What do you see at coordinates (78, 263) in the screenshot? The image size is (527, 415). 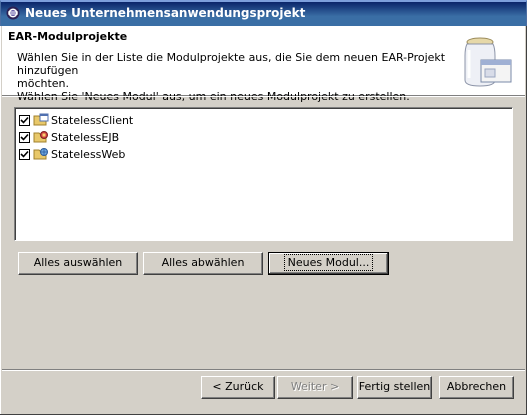 I see `select-all-button: Alles auswählen` at bounding box center [78, 263].